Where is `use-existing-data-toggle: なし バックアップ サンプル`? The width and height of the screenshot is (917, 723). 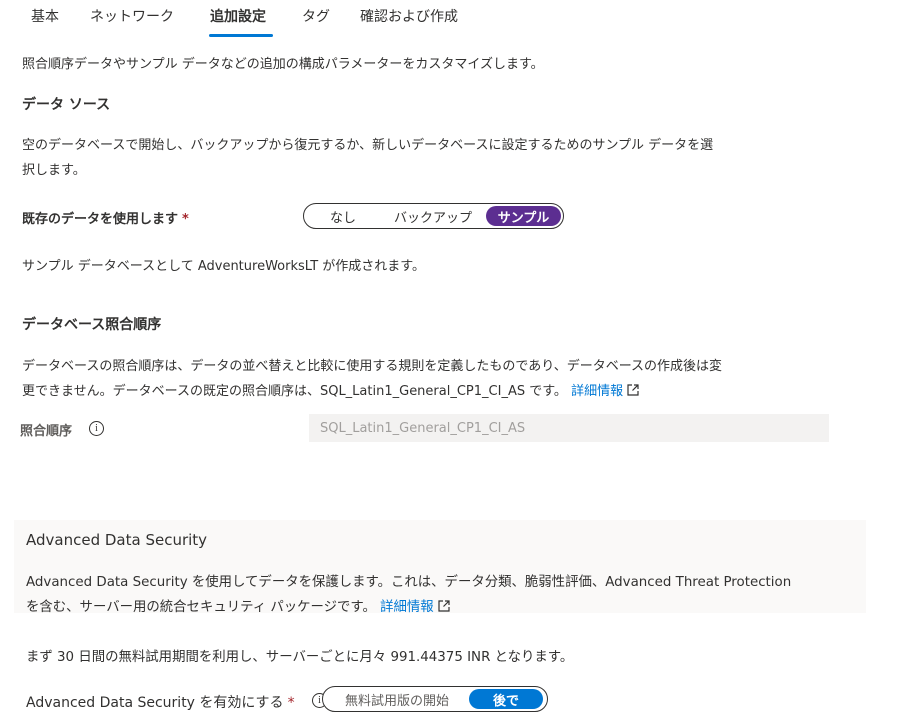
use-existing-data-toggle: なし バックアップ サンプル is located at coordinates (433, 216).